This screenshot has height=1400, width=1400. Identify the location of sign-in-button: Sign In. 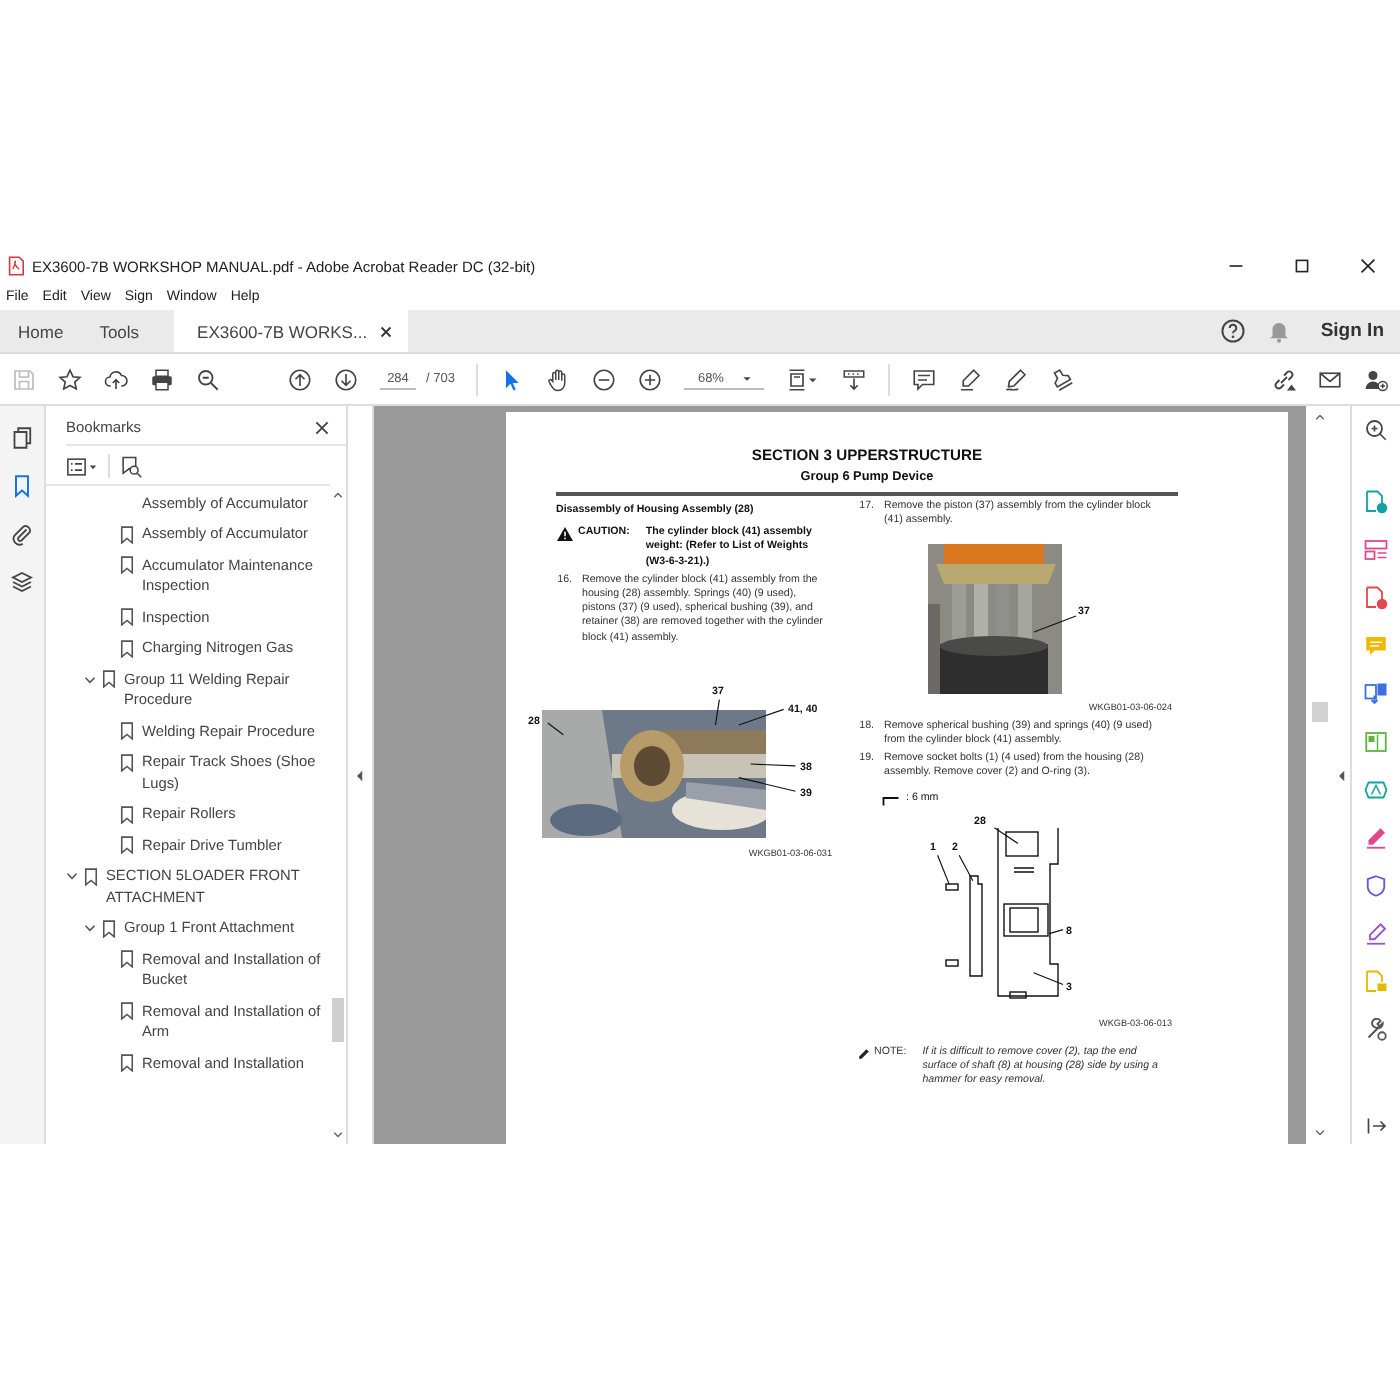
(1356, 331).